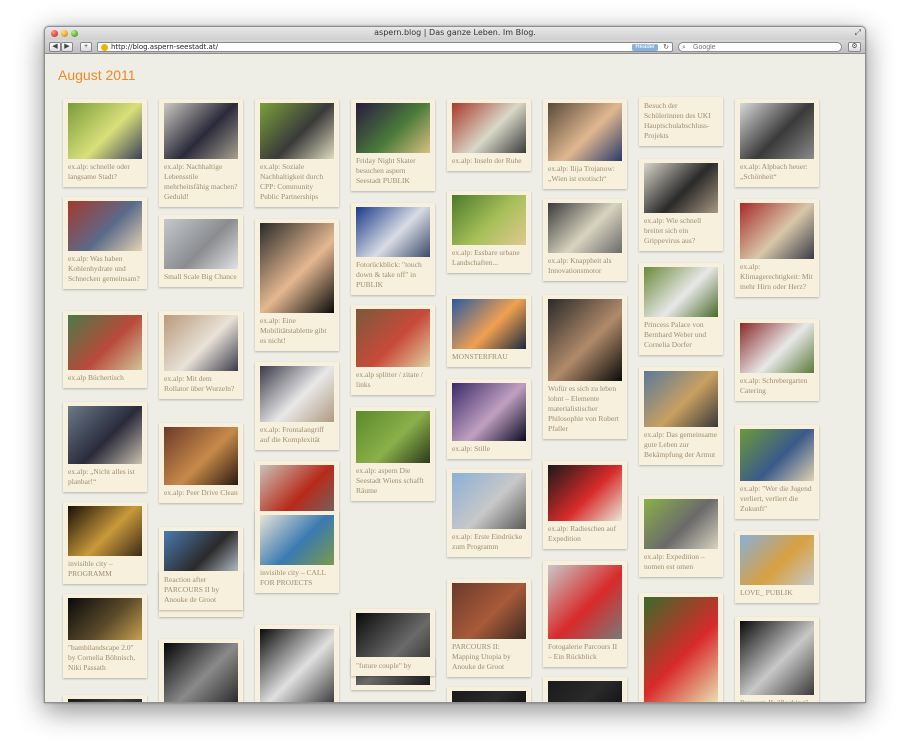  I want to click on reader-button: Reader, so click(645, 47).